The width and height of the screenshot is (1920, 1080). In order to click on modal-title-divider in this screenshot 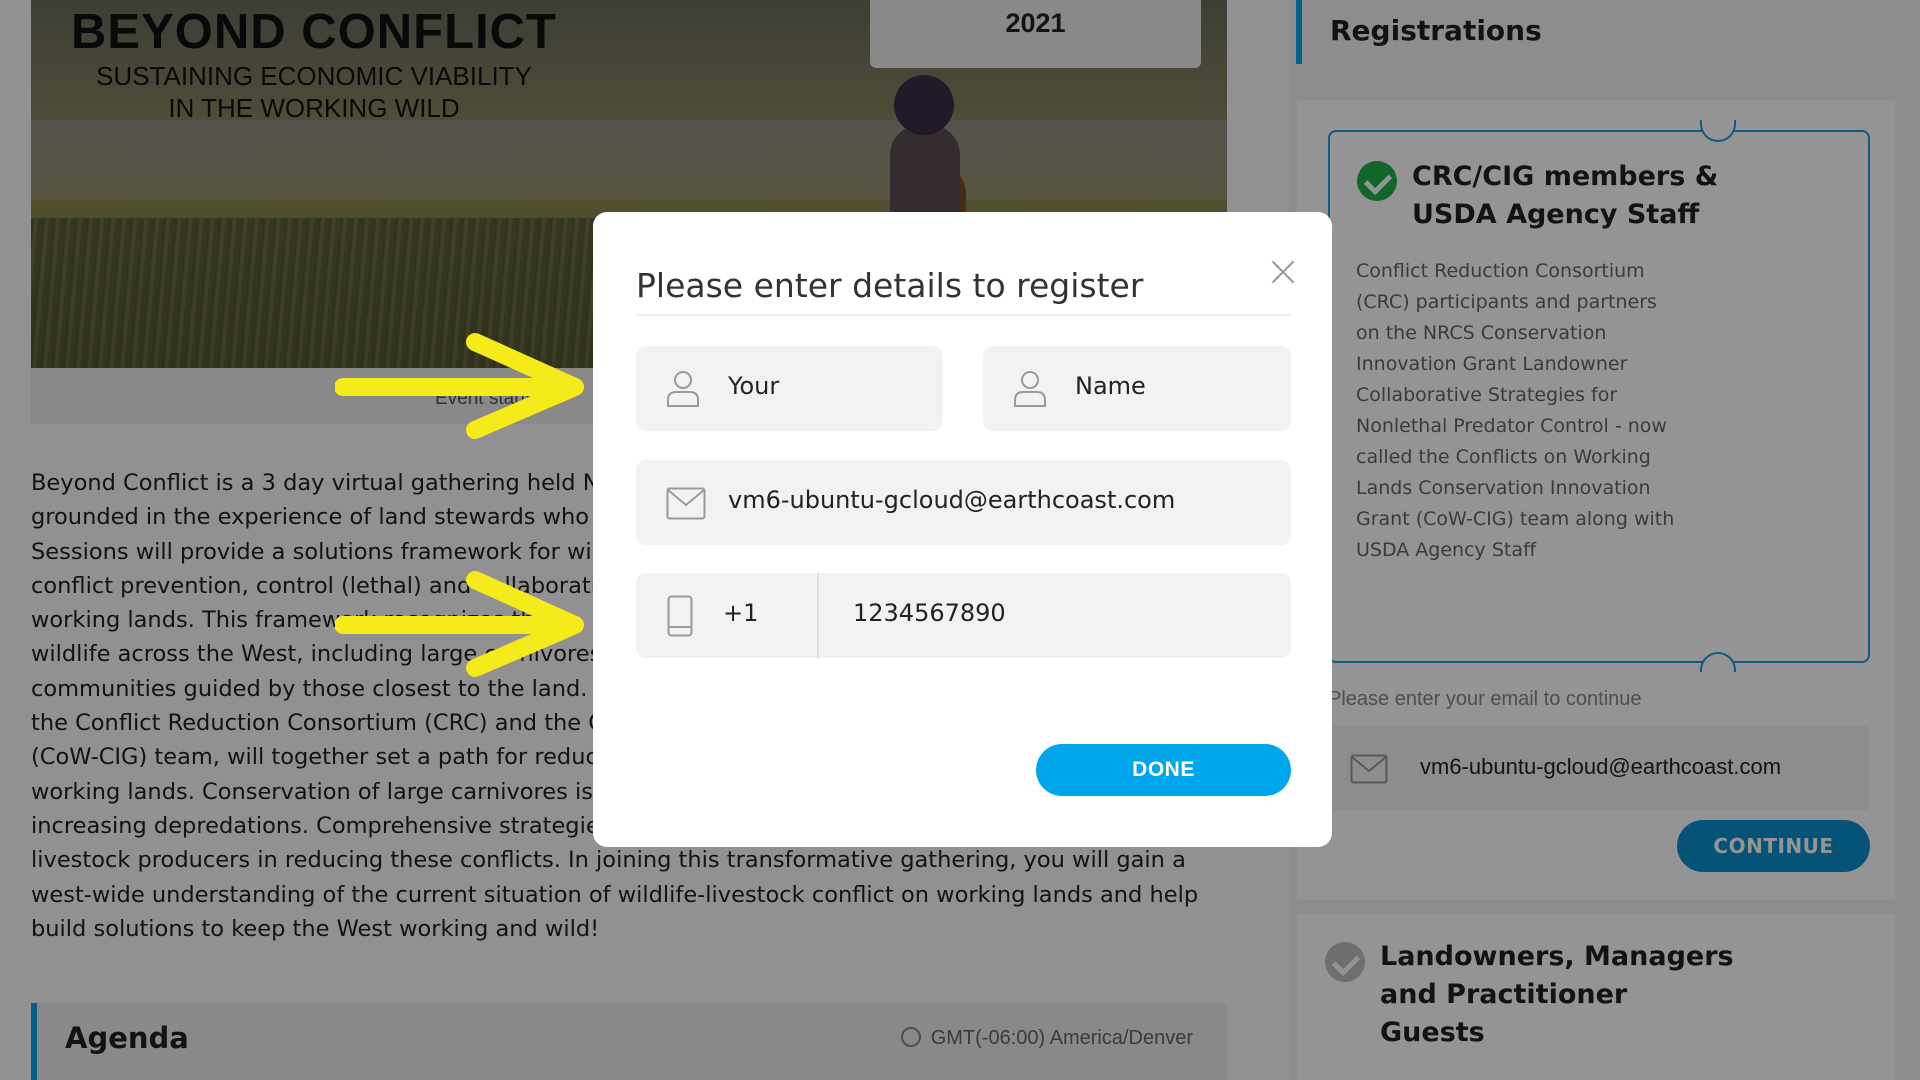, I will do `click(963, 315)`.